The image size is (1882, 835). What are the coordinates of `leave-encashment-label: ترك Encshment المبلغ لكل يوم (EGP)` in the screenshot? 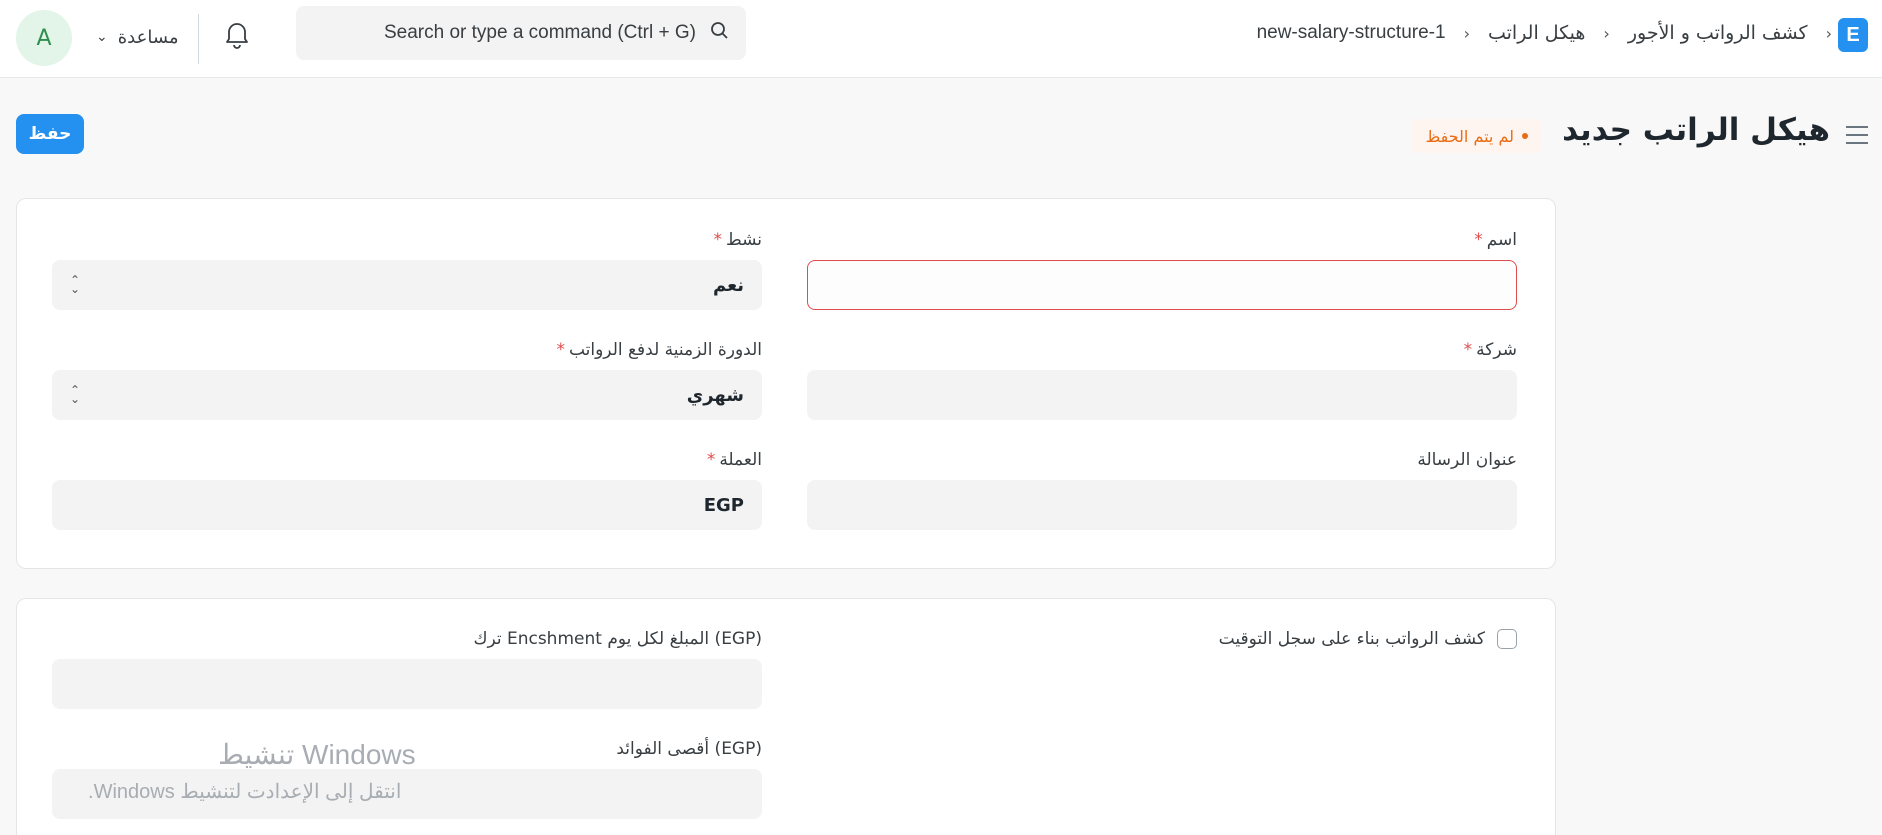 It's located at (617, 639).